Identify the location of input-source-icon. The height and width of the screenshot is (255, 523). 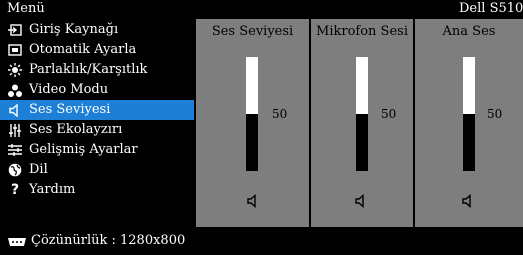
(15, 30).